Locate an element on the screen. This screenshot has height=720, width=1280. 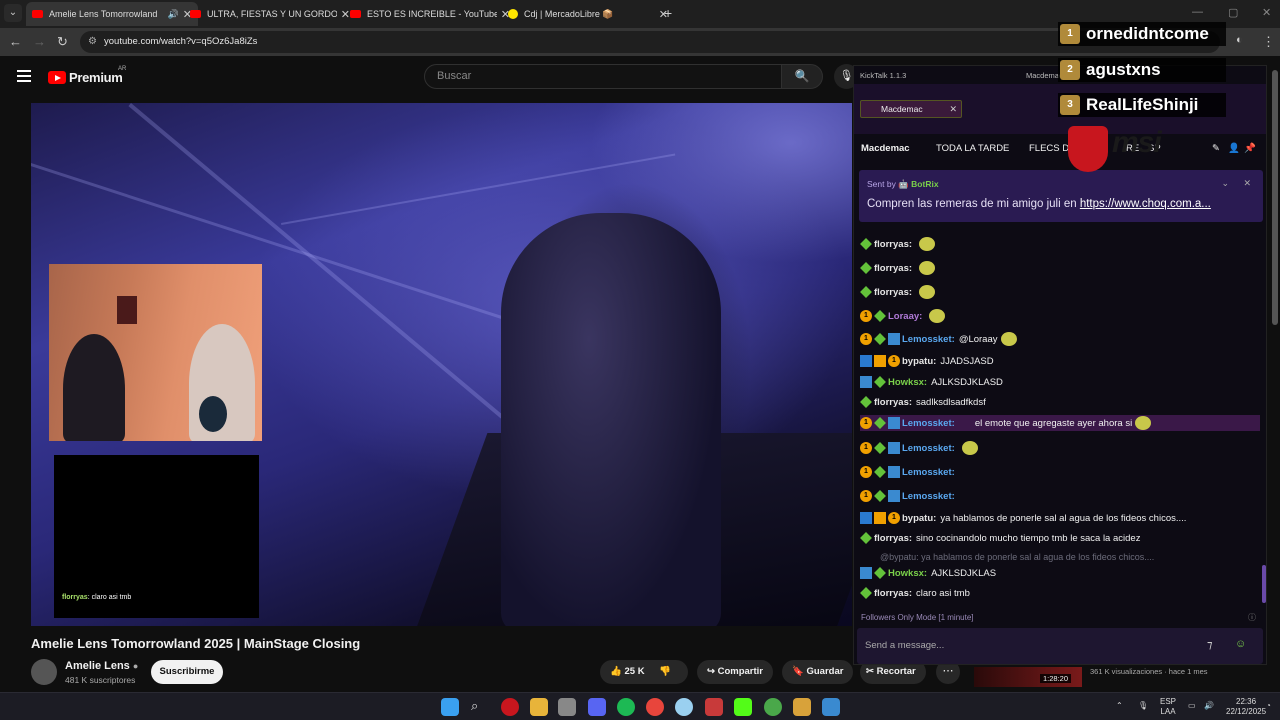
hamburger-menu-icon is located at coordinates (24, 76).